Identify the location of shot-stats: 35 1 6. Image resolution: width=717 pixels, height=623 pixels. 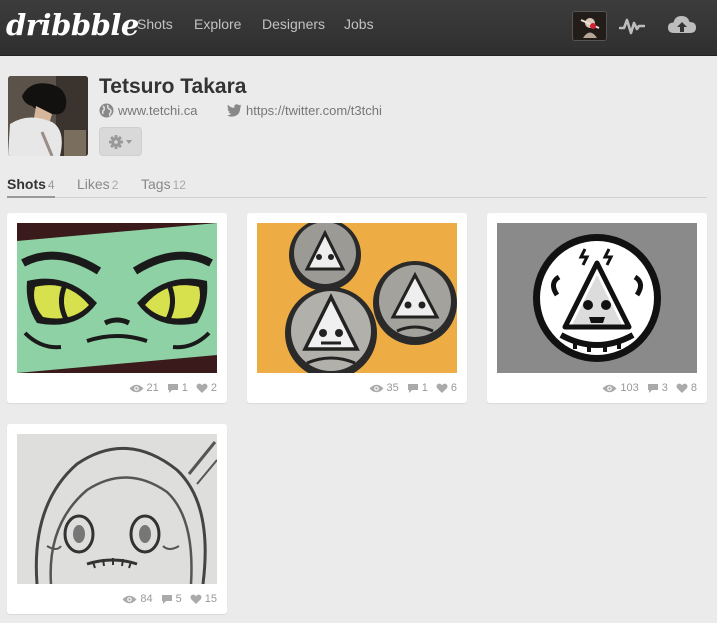
(413, 388).